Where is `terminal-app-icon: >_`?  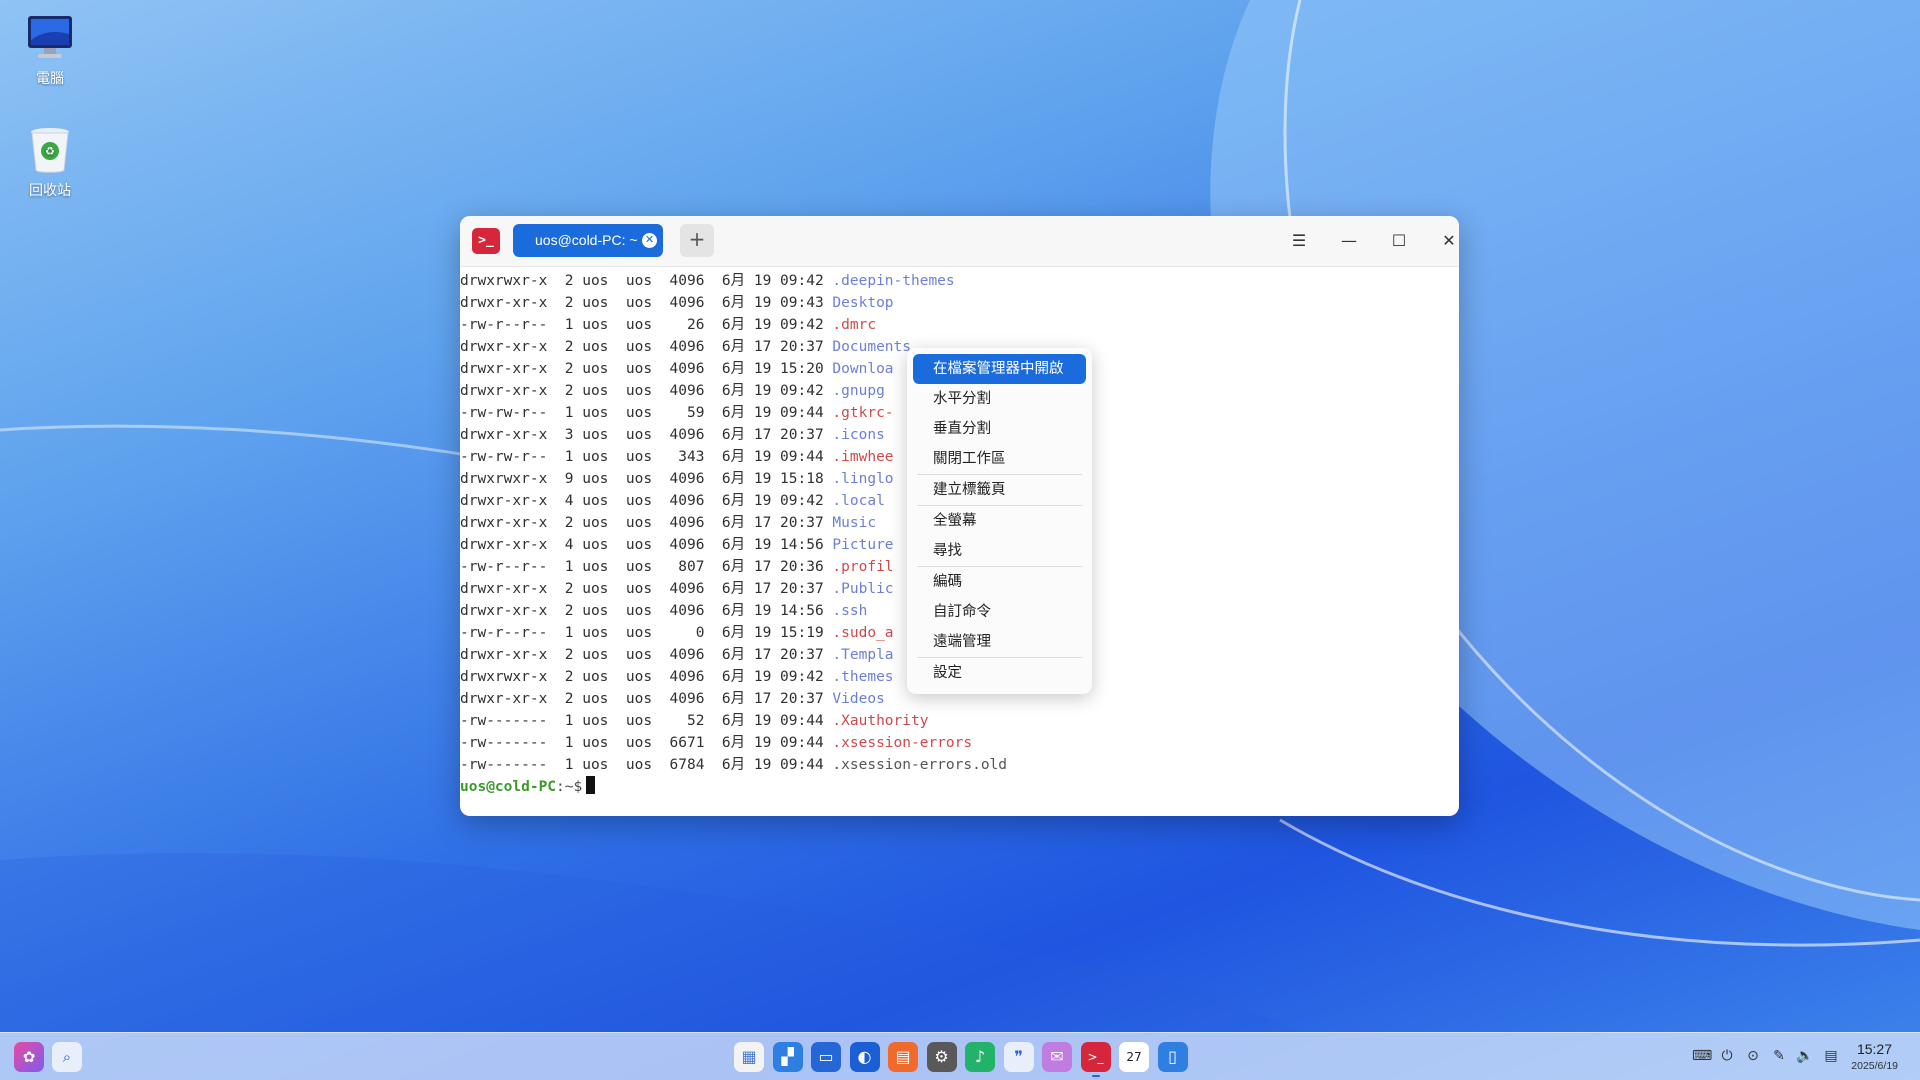
terminal-app-icon: >_ is located at coordinates (486, 241).